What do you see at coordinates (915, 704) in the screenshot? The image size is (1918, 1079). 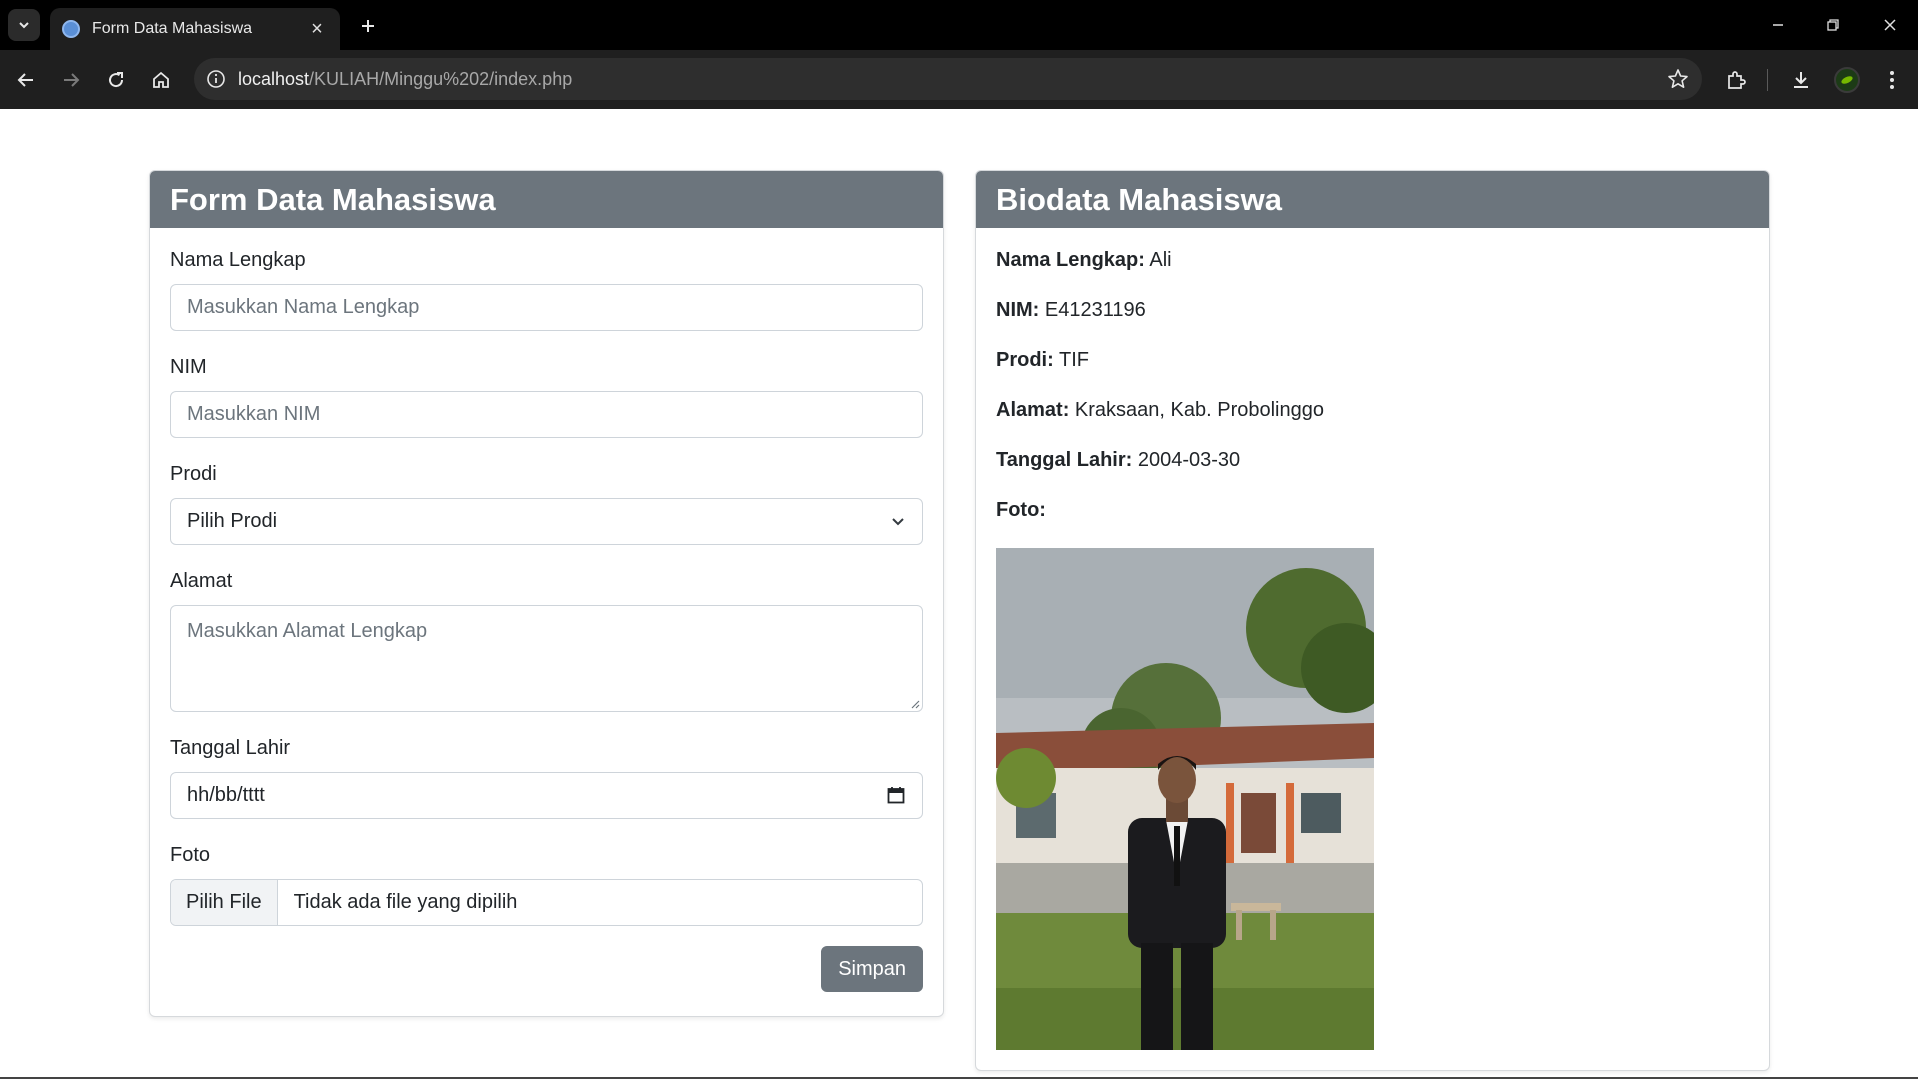 I see `resize-handle-icon` at bounding box center [915, 704].